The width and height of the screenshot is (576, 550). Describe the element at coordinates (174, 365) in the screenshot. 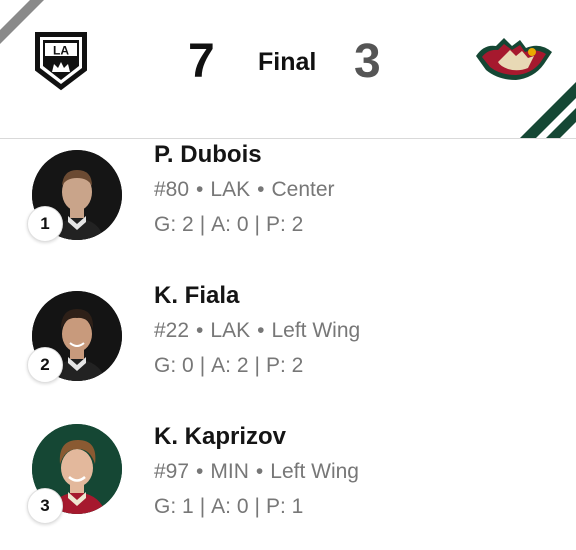

I see `player-goals: G: 0` at that location.